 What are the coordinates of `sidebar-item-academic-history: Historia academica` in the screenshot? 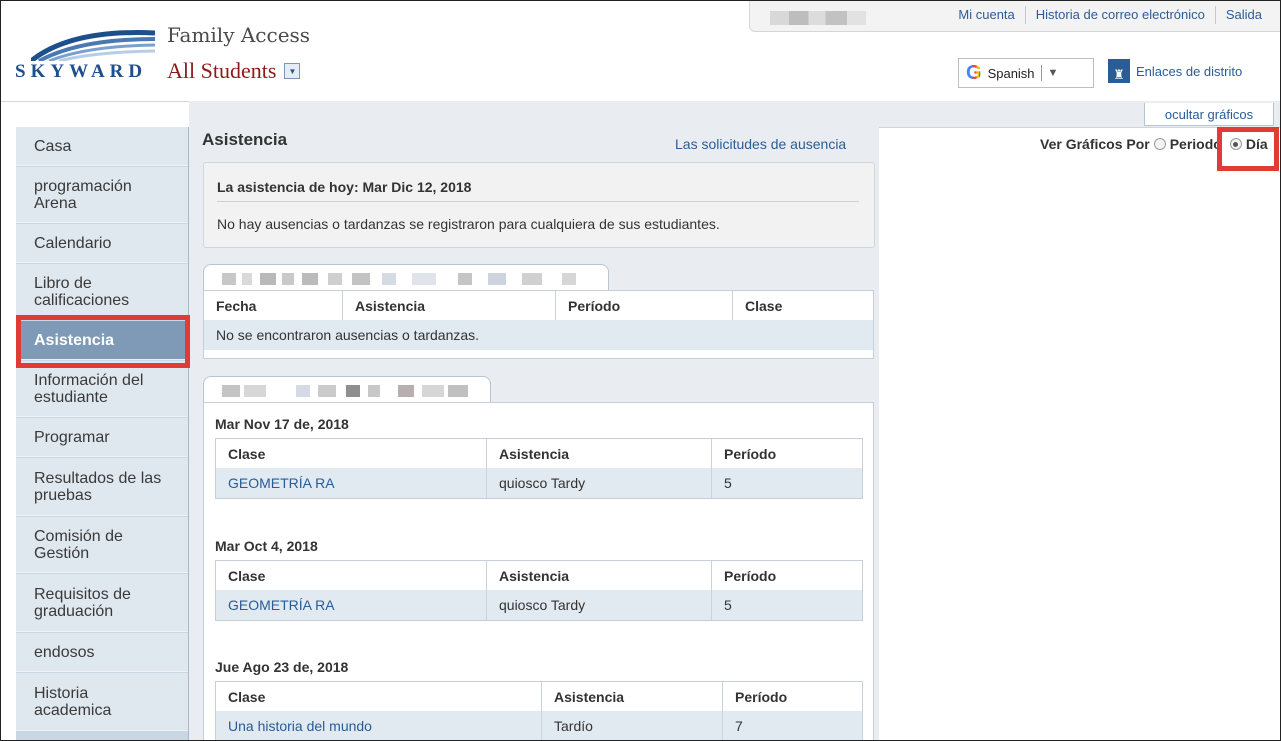 It's located at (102, 702).